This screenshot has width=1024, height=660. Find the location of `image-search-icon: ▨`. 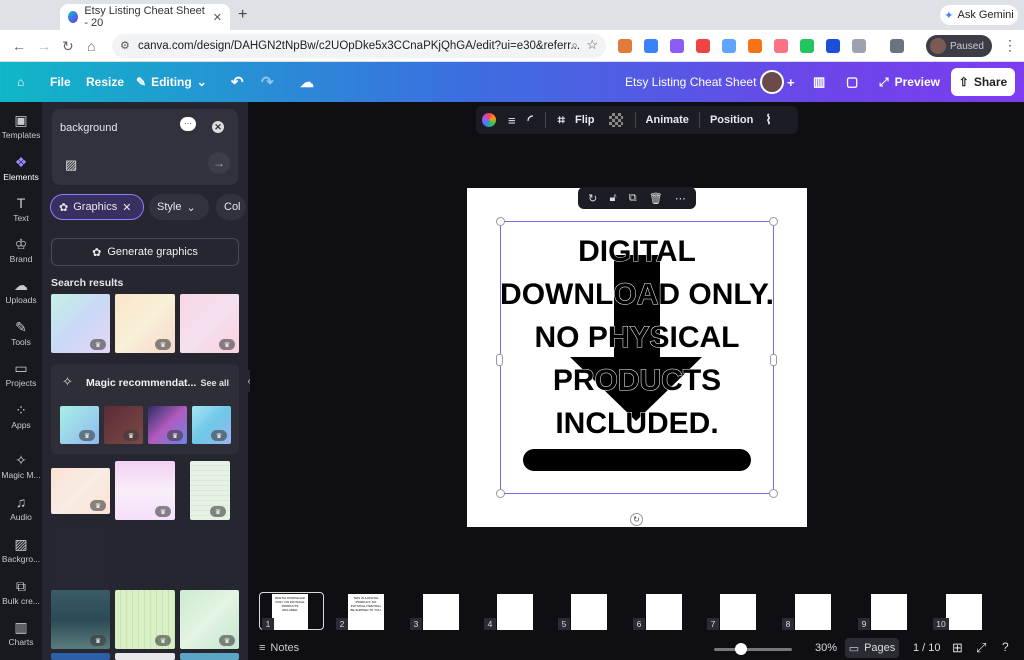

image-search-icon: ▨ is located at coordinates (71, 165).